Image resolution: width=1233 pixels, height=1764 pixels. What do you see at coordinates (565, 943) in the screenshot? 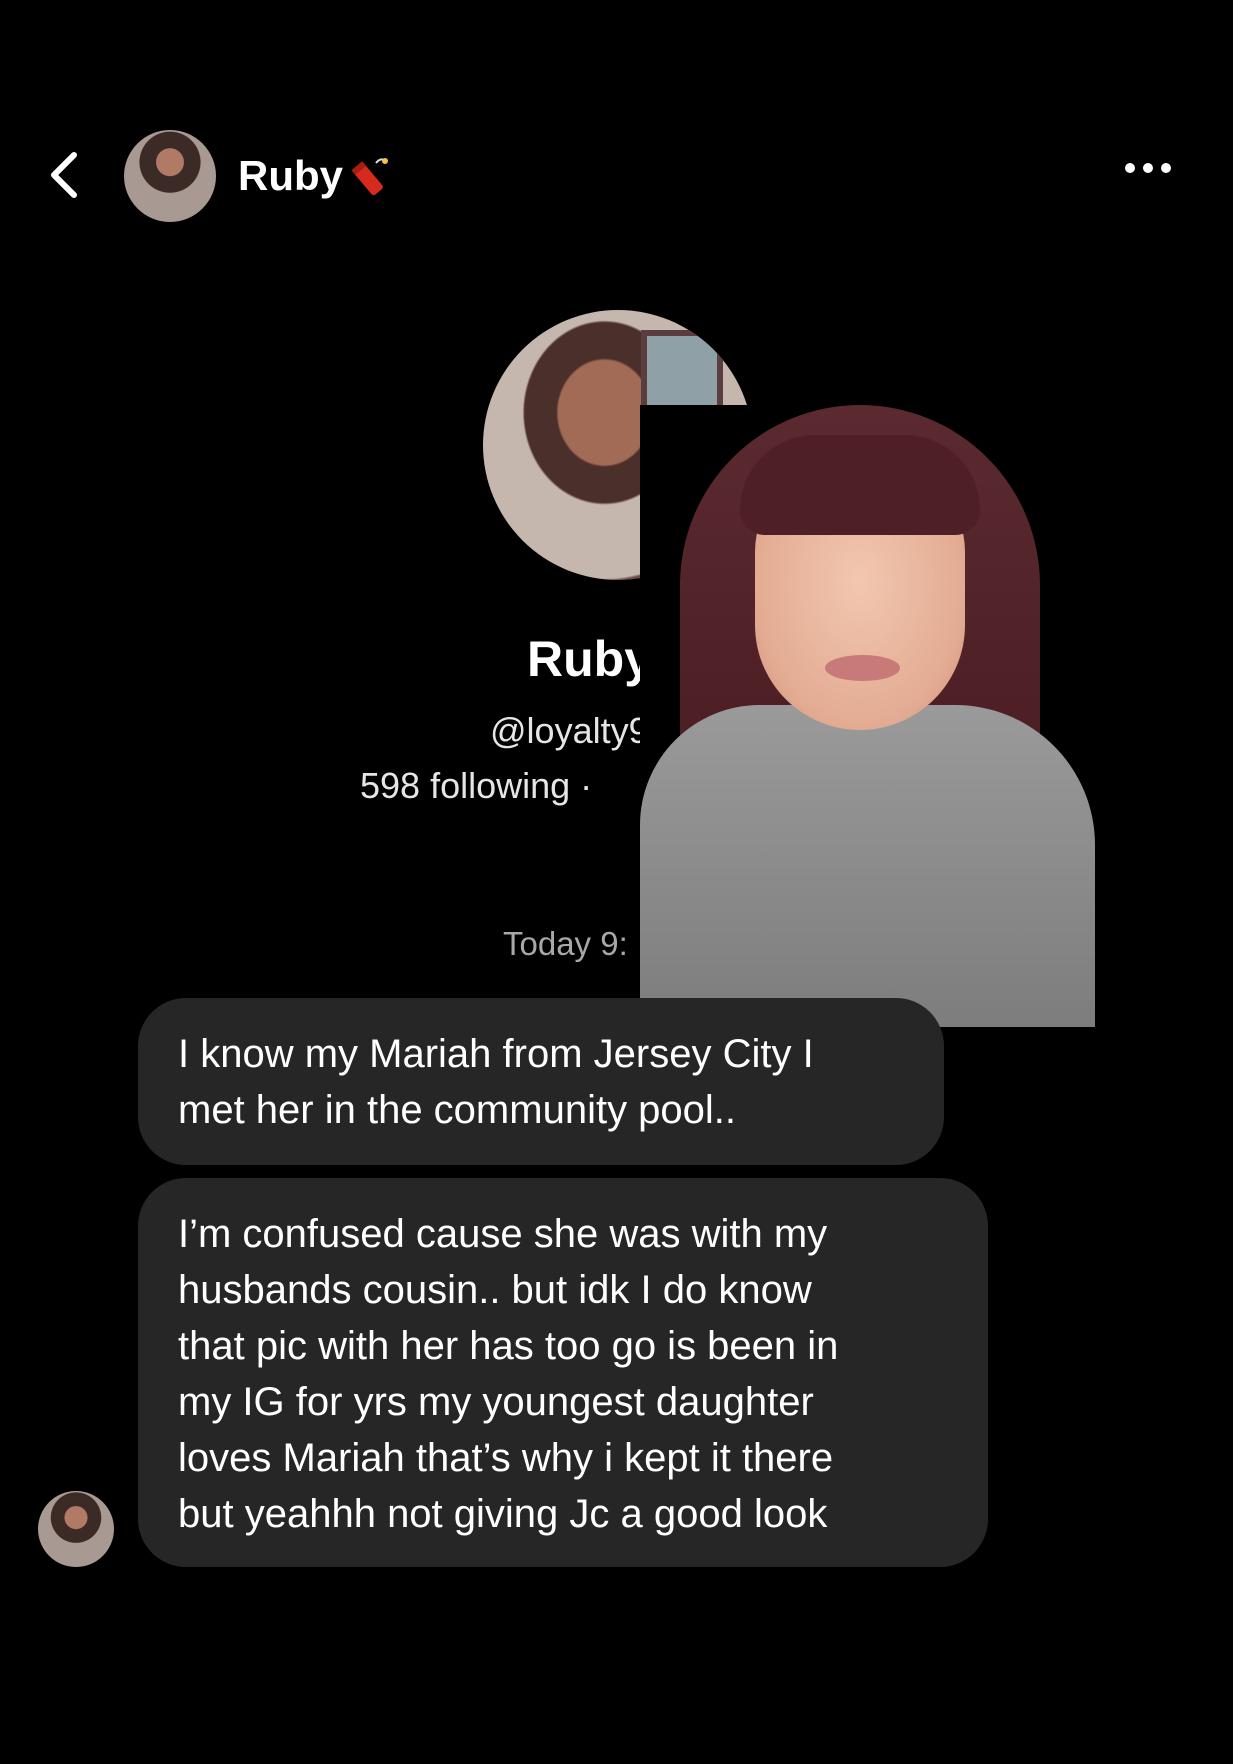
I see `message-timestamp: Today 9:` at bounding box center [565, 943].